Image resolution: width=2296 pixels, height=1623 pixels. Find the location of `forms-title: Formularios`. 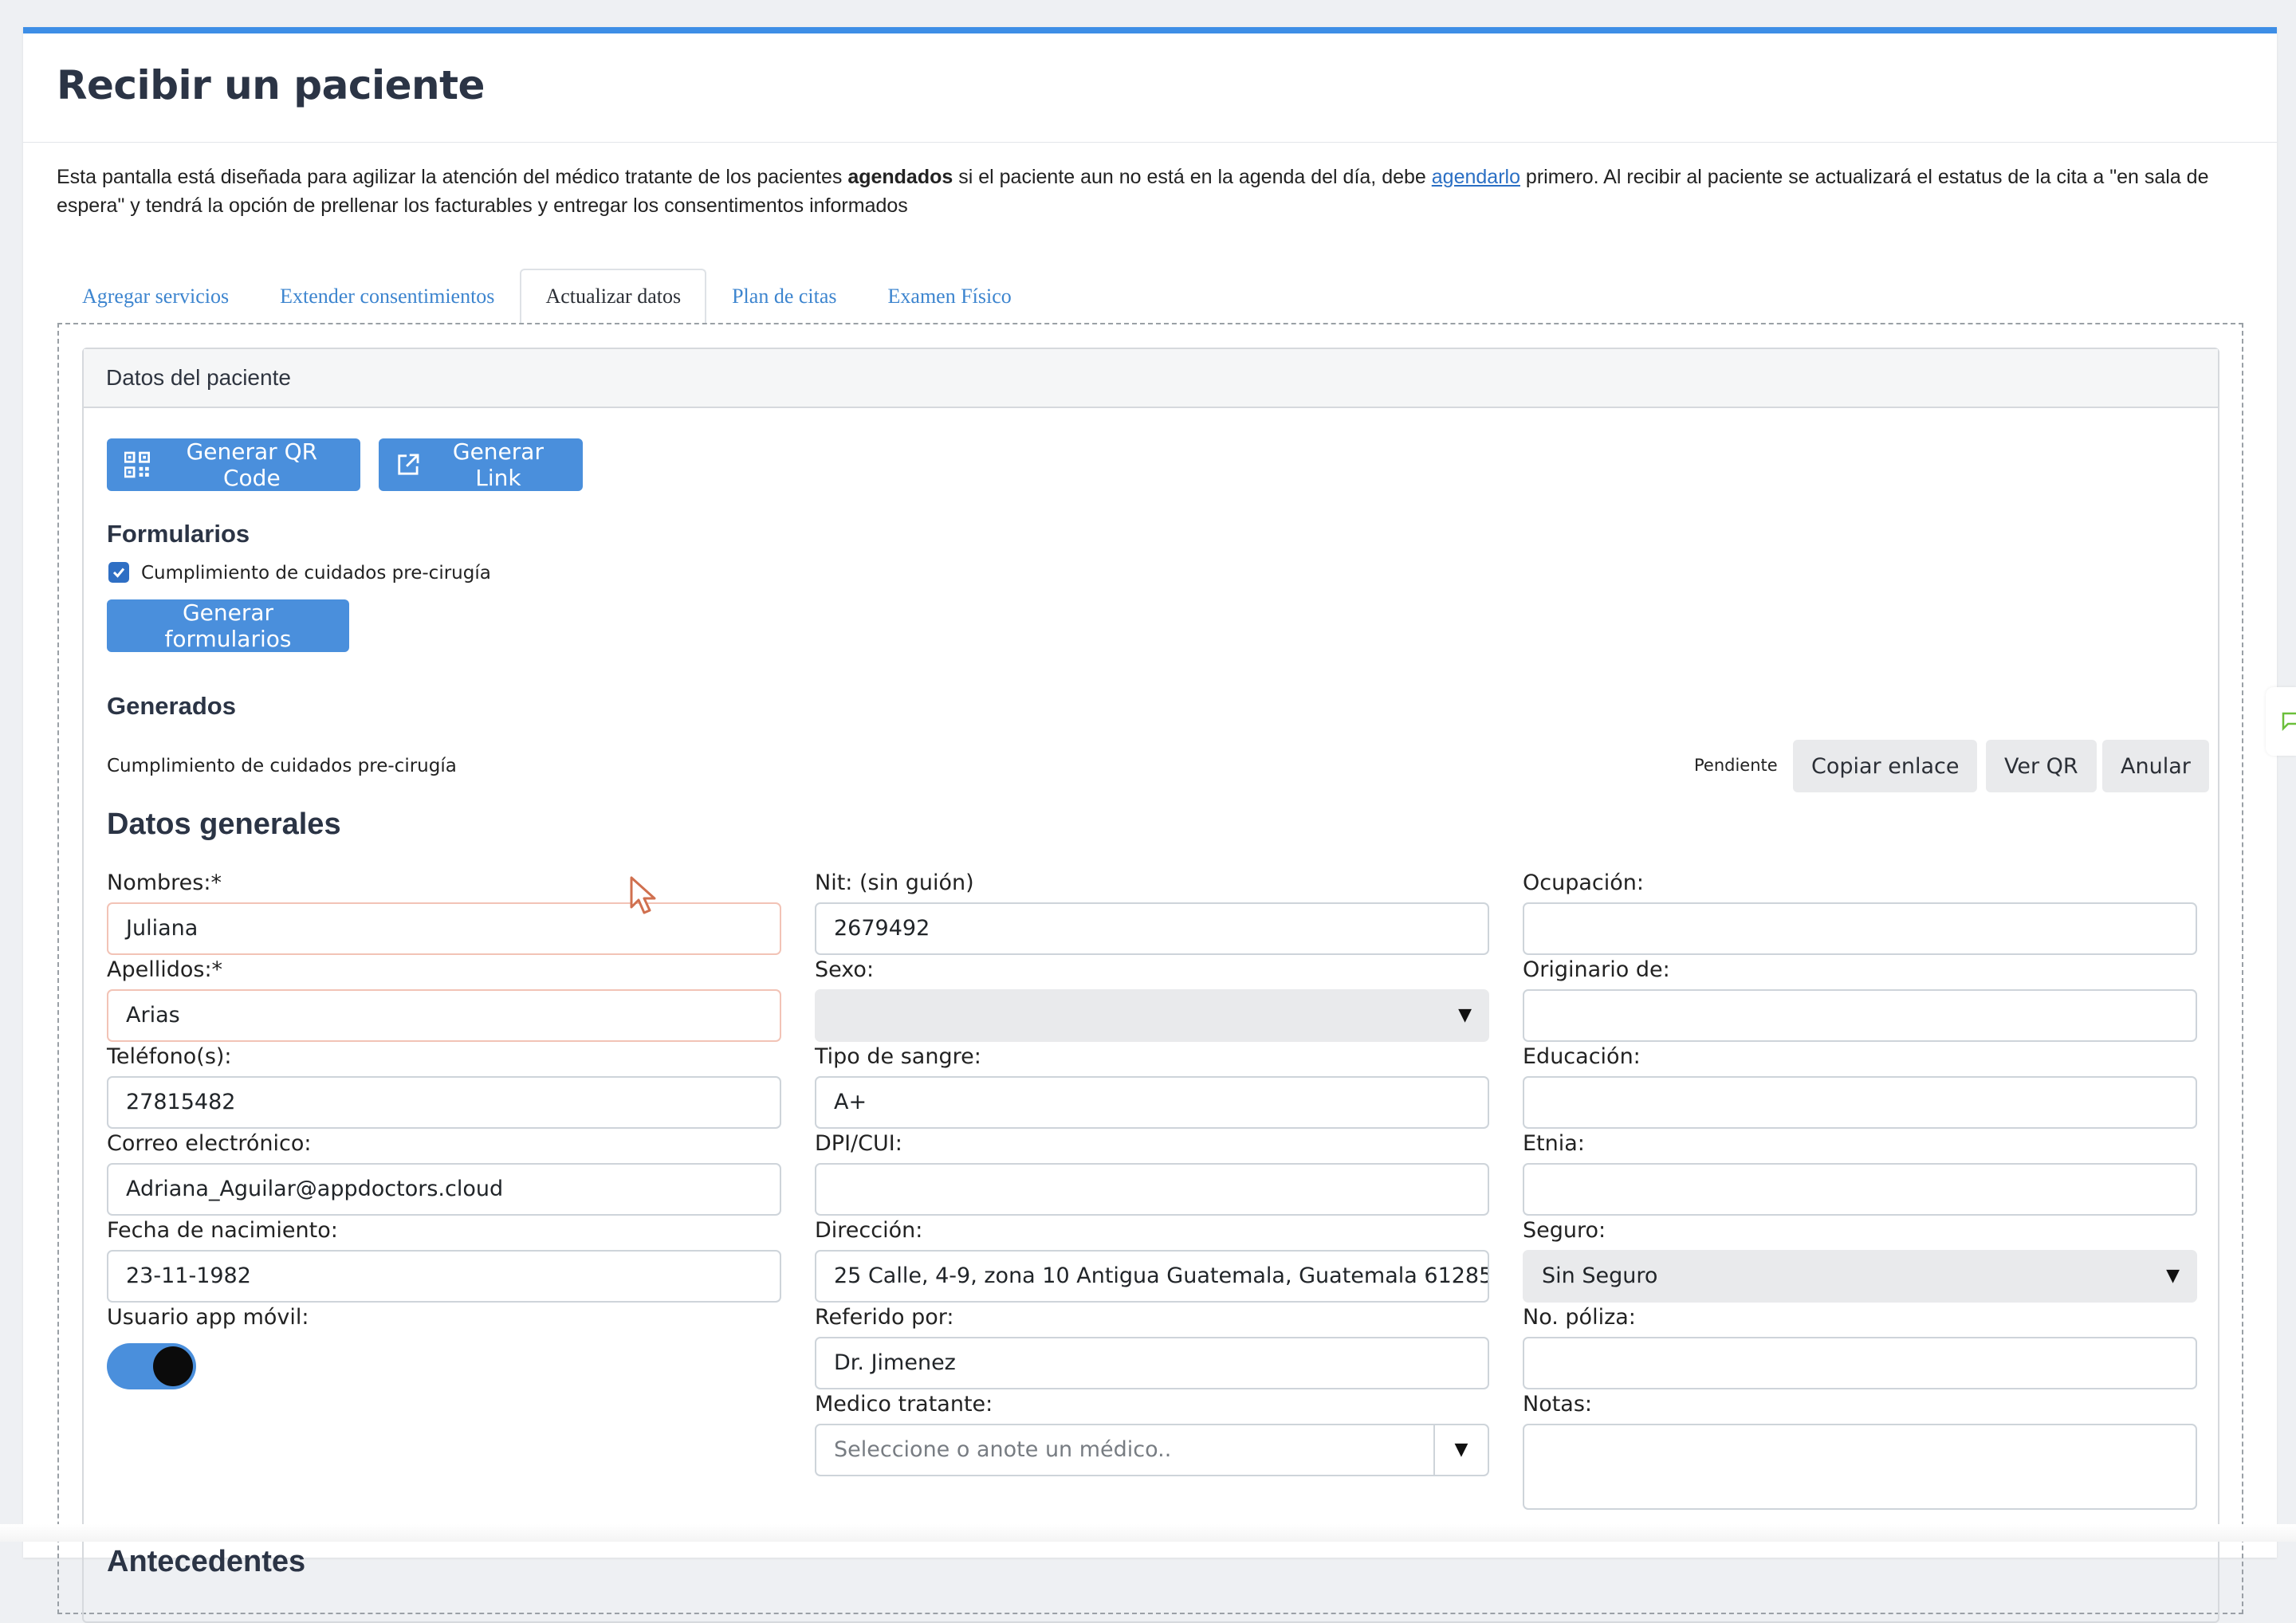

forms-title: Formularios is located at coordinates (178, 534).